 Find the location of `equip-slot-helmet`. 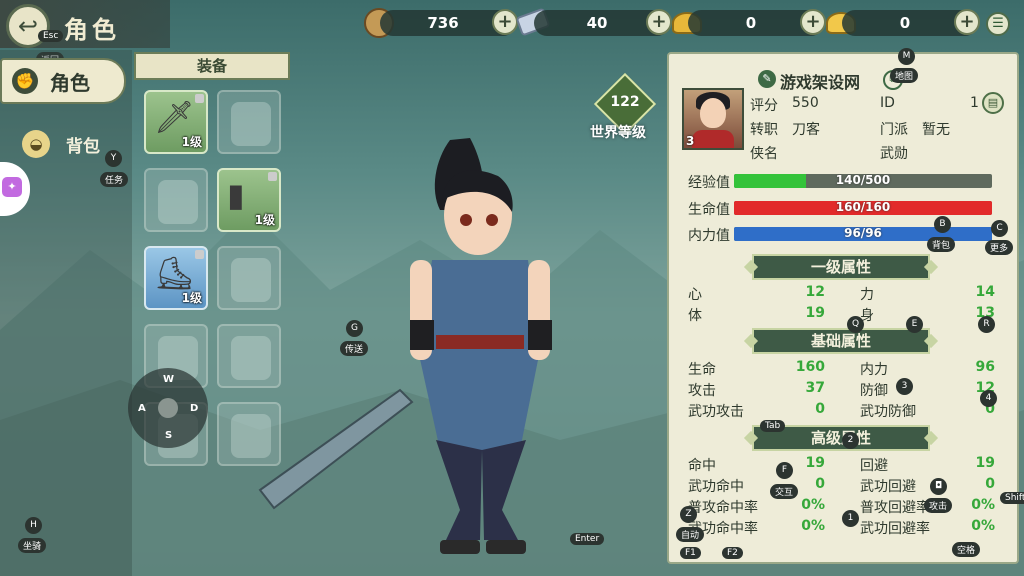

equip-slot-helmet is located at coordinates (176, 200).